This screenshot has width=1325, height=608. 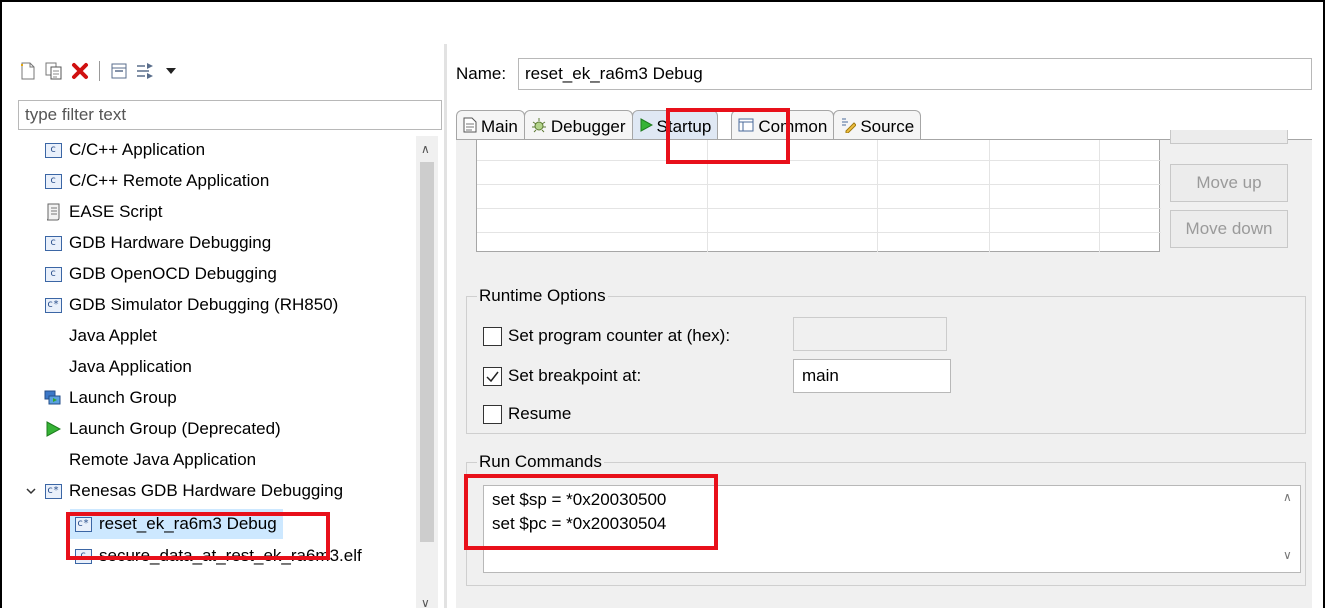 What do you see at coordinates (579, 499) in the screenshot?
I see `command-line: set $sp = *0x20030500` at bounding box center [579, 499].